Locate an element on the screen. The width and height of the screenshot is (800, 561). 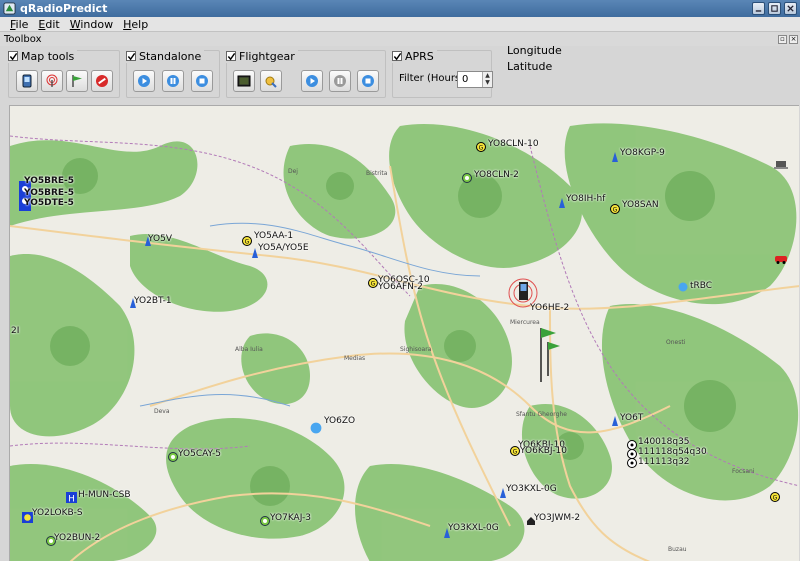
town-label: Focsani is located at coordinates (743, 471).